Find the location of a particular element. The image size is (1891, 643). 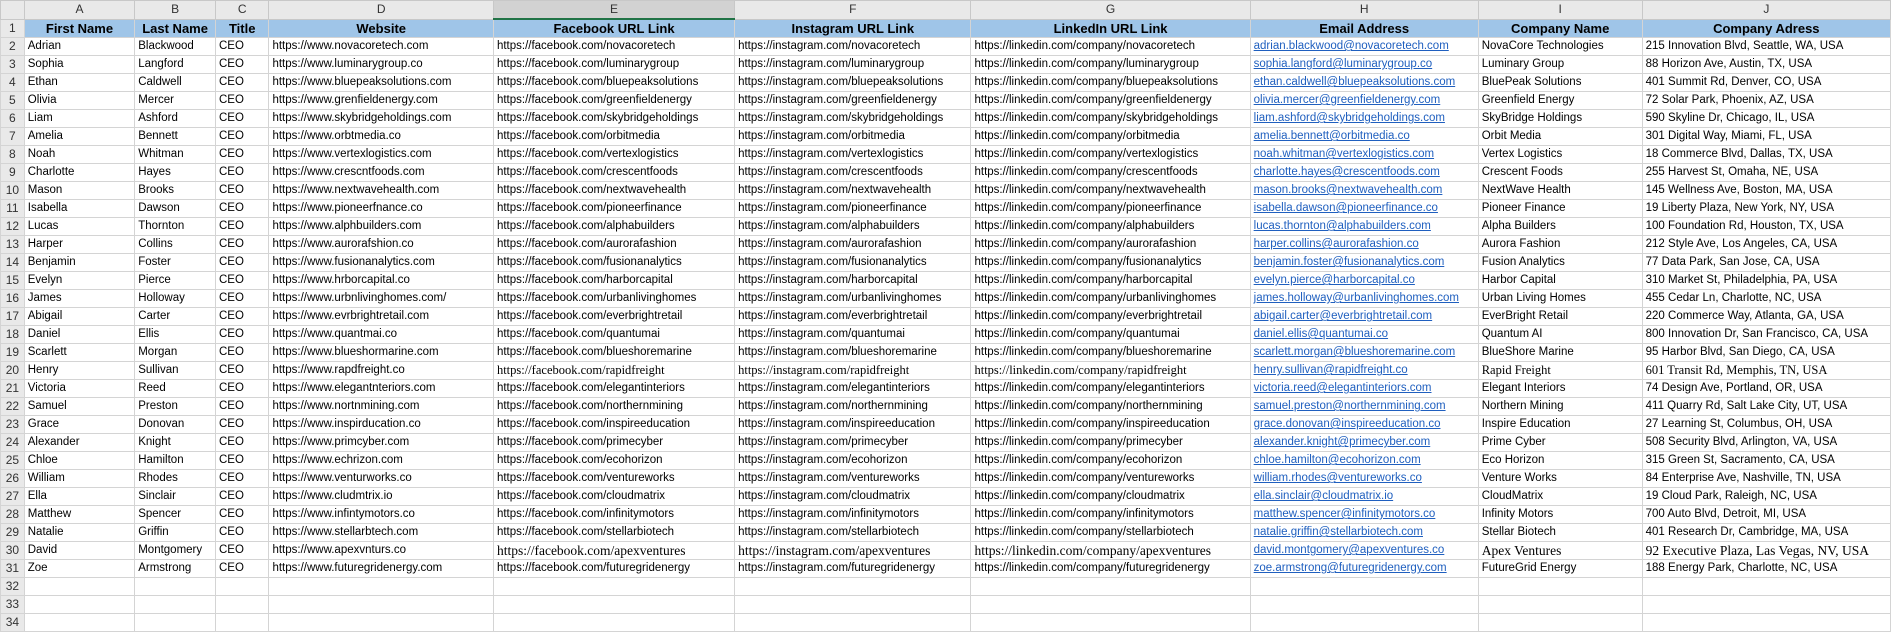

cell-first-name: Matthew is located at coordinates (79, 514).